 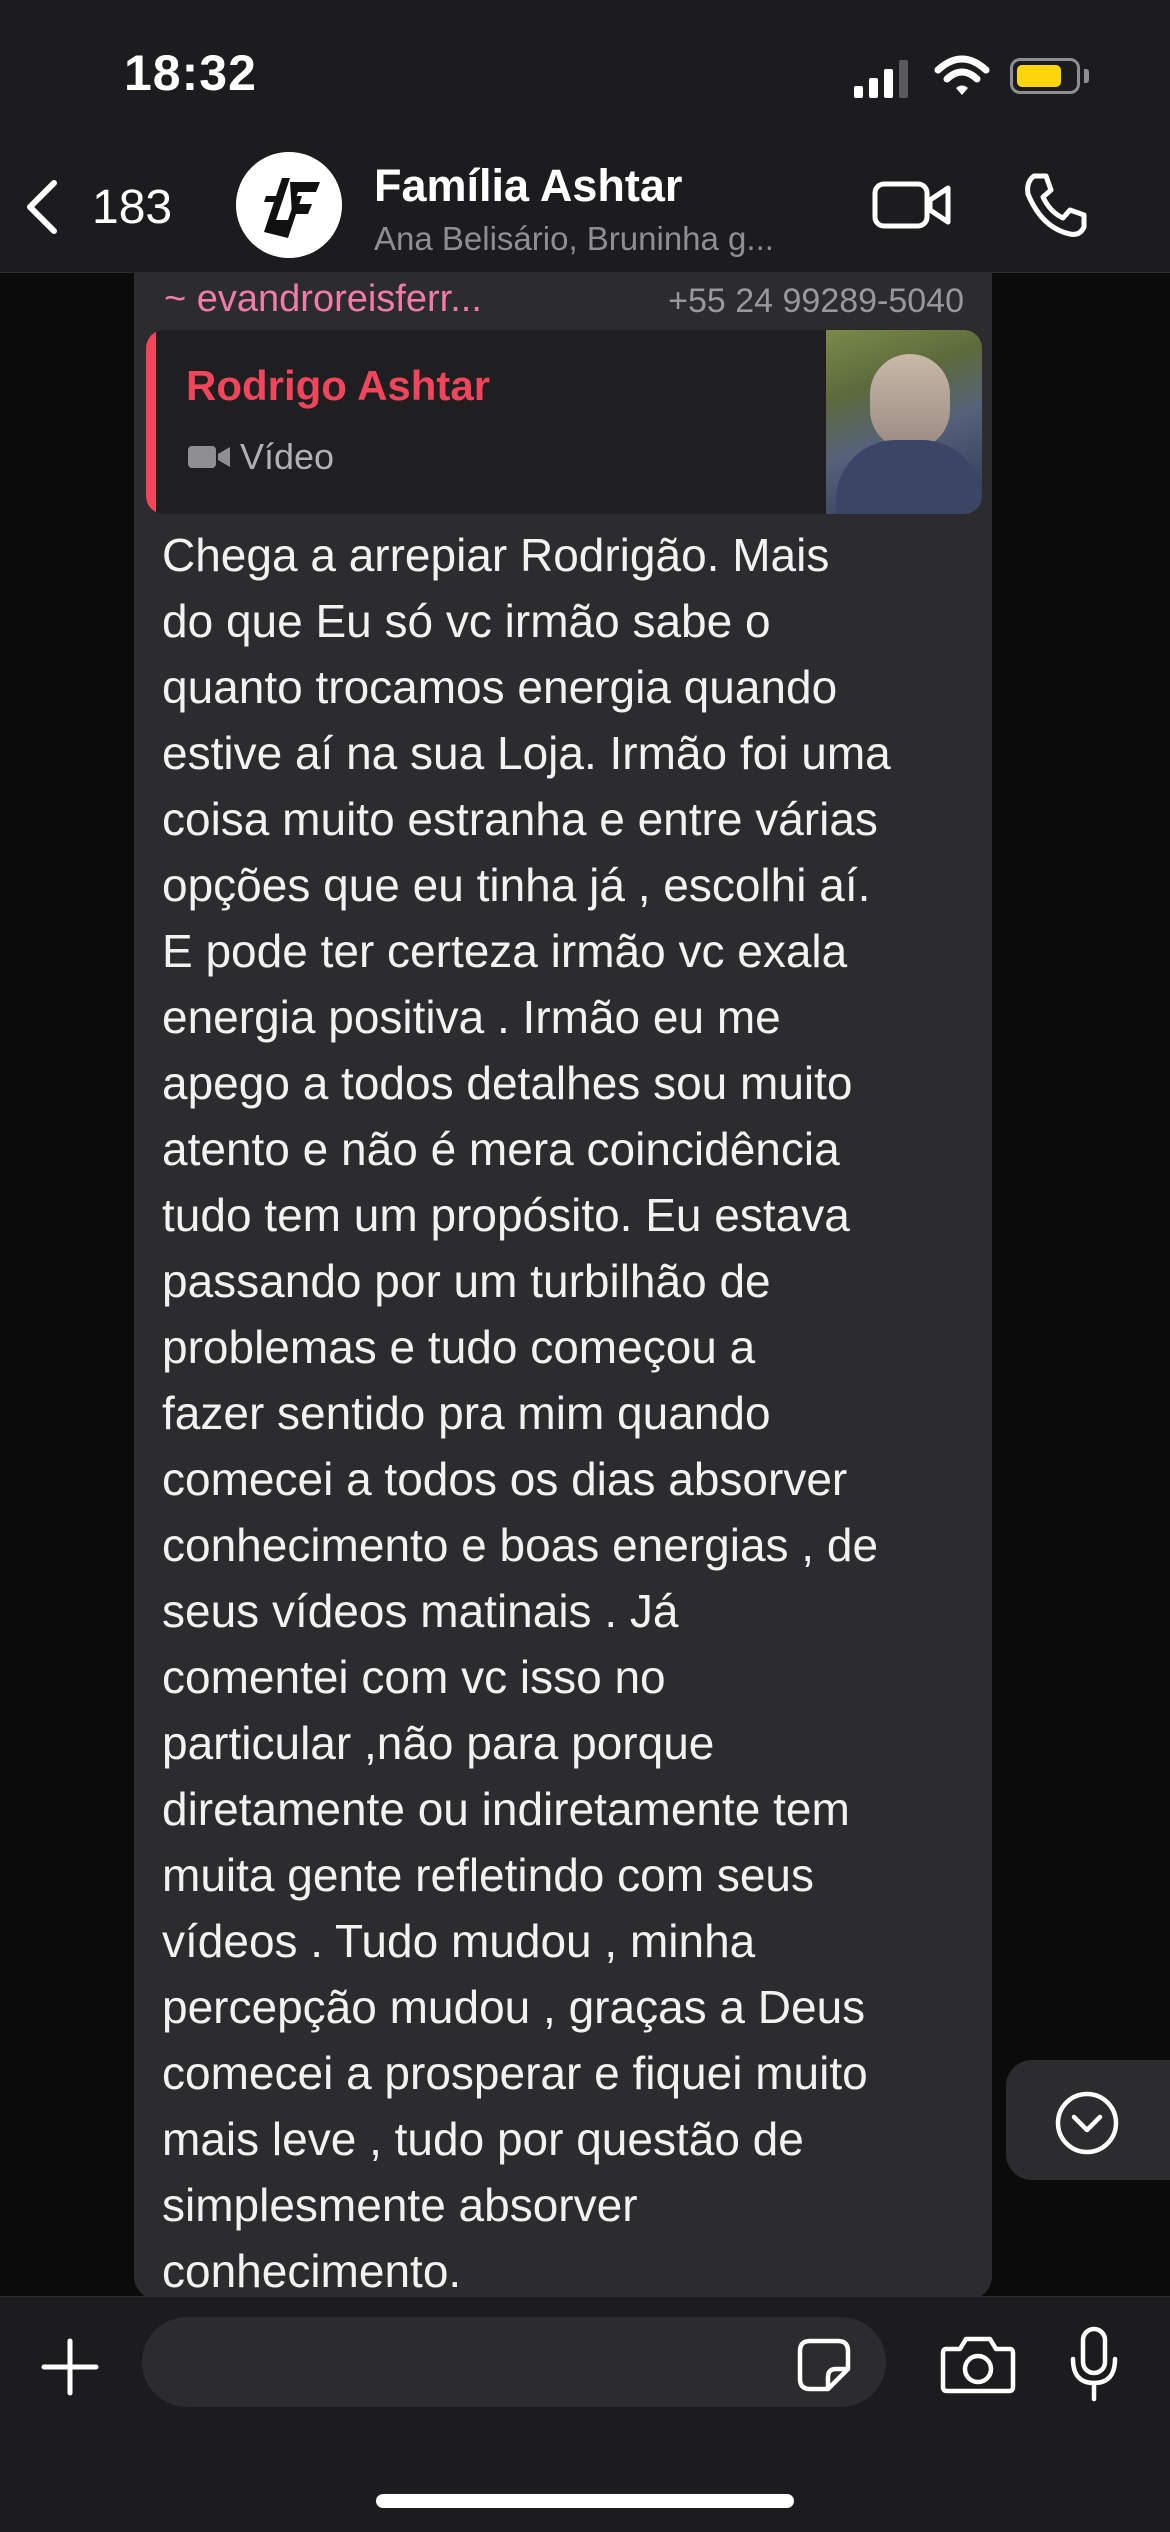 What do you see at coordinates (1086, 76) in the screenshot?
I see `battery-cap` at bounding box center [1086, 76].